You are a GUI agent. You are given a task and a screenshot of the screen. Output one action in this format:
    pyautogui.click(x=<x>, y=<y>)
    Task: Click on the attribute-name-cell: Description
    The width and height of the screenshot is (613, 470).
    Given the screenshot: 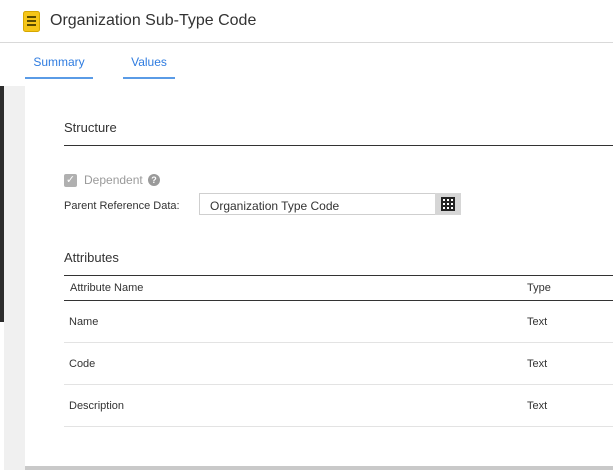 What is the action you would take?
    pyautogui.click(x=97, y=406)
    